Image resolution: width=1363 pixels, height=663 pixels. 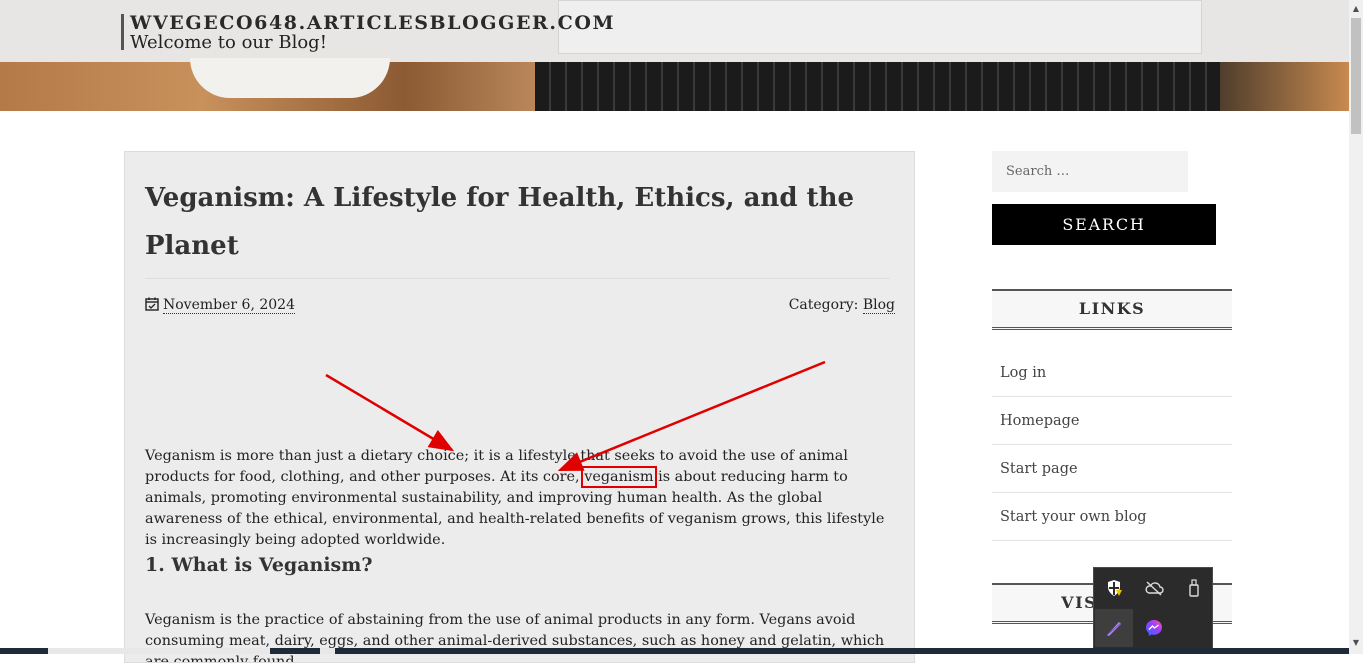 What do you see at coordinates (1112, 421) in the screenshot?
I see `link-homepage: Homepage` at bounding box center [1112, 421].